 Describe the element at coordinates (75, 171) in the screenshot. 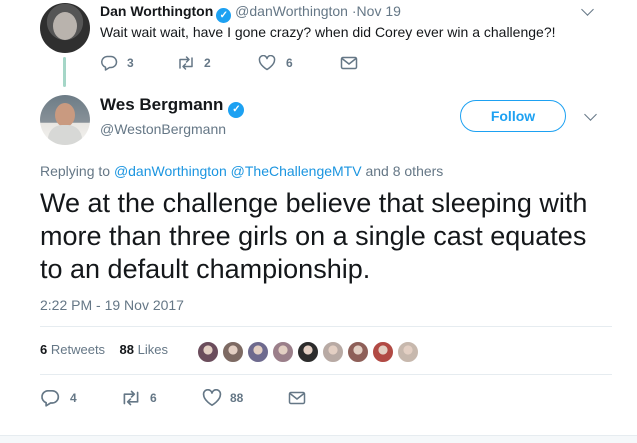

I see `replying-prefix: Replying to` at that location.